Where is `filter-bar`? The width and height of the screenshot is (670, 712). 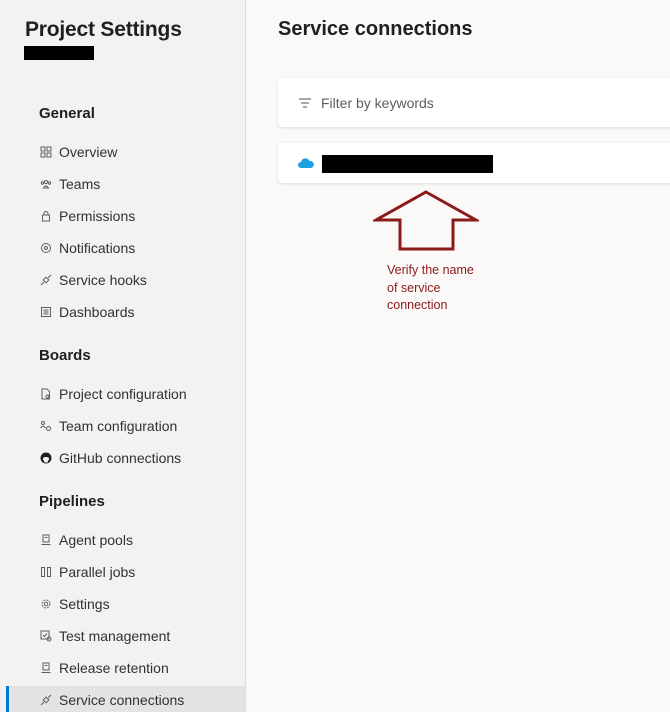 filter-bar is located at coordinates (474, 102).